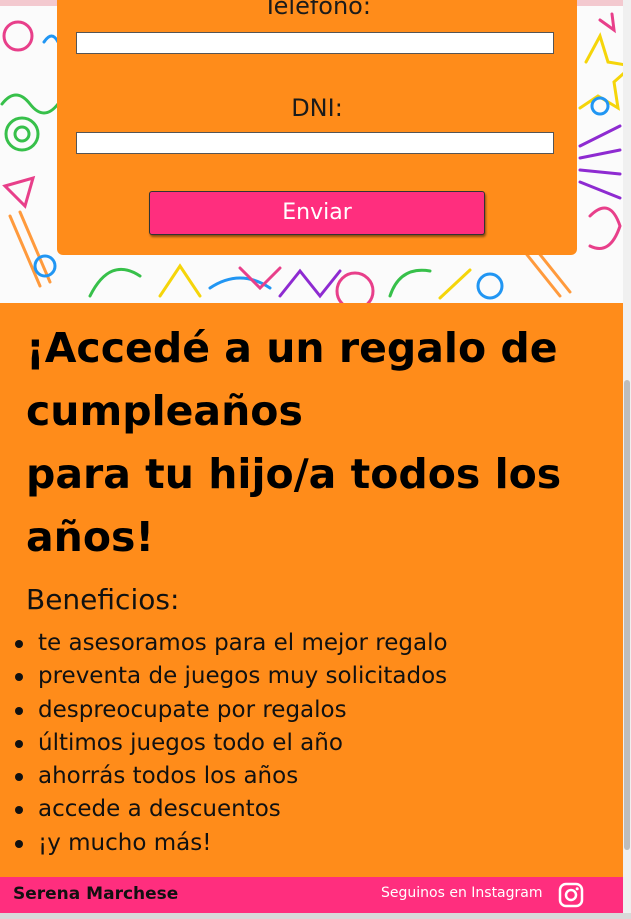 The height and width of the screenshot is (919, 631). Describe the element at coordinates (224, 710) in the screenshot. I see `list-item: despreocupate por regalos` at that location.